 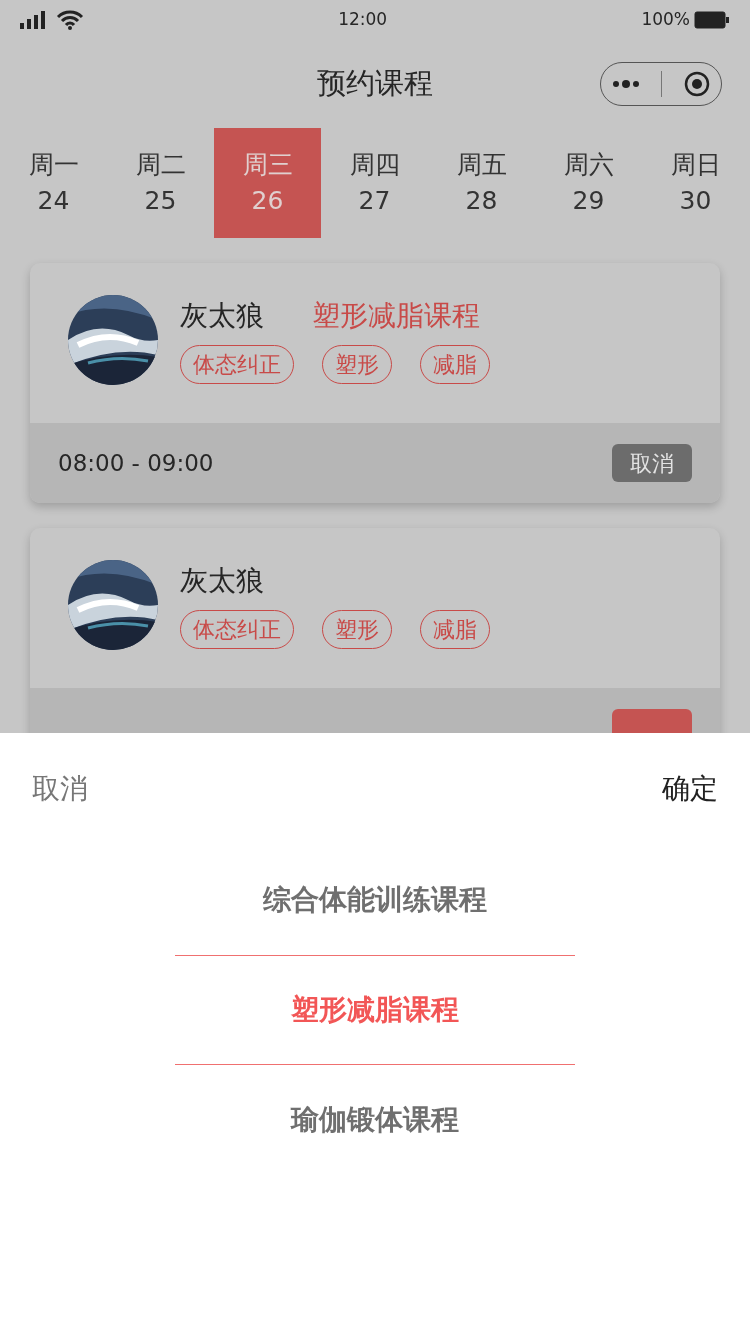 I want to click on time-range: 08:00 - 09:00, so click(x=136, y=463).